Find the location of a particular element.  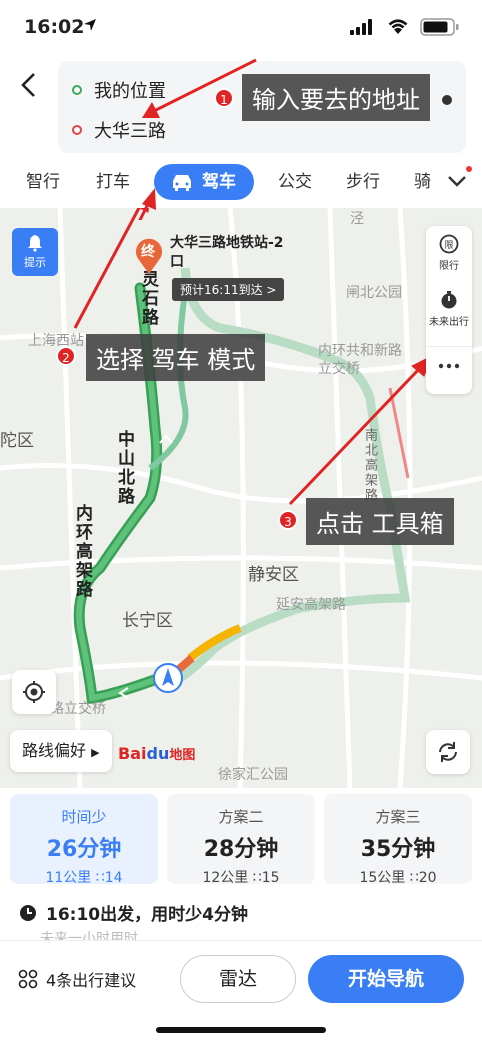

stopwatch-icon is located at coordinates (449, 300).